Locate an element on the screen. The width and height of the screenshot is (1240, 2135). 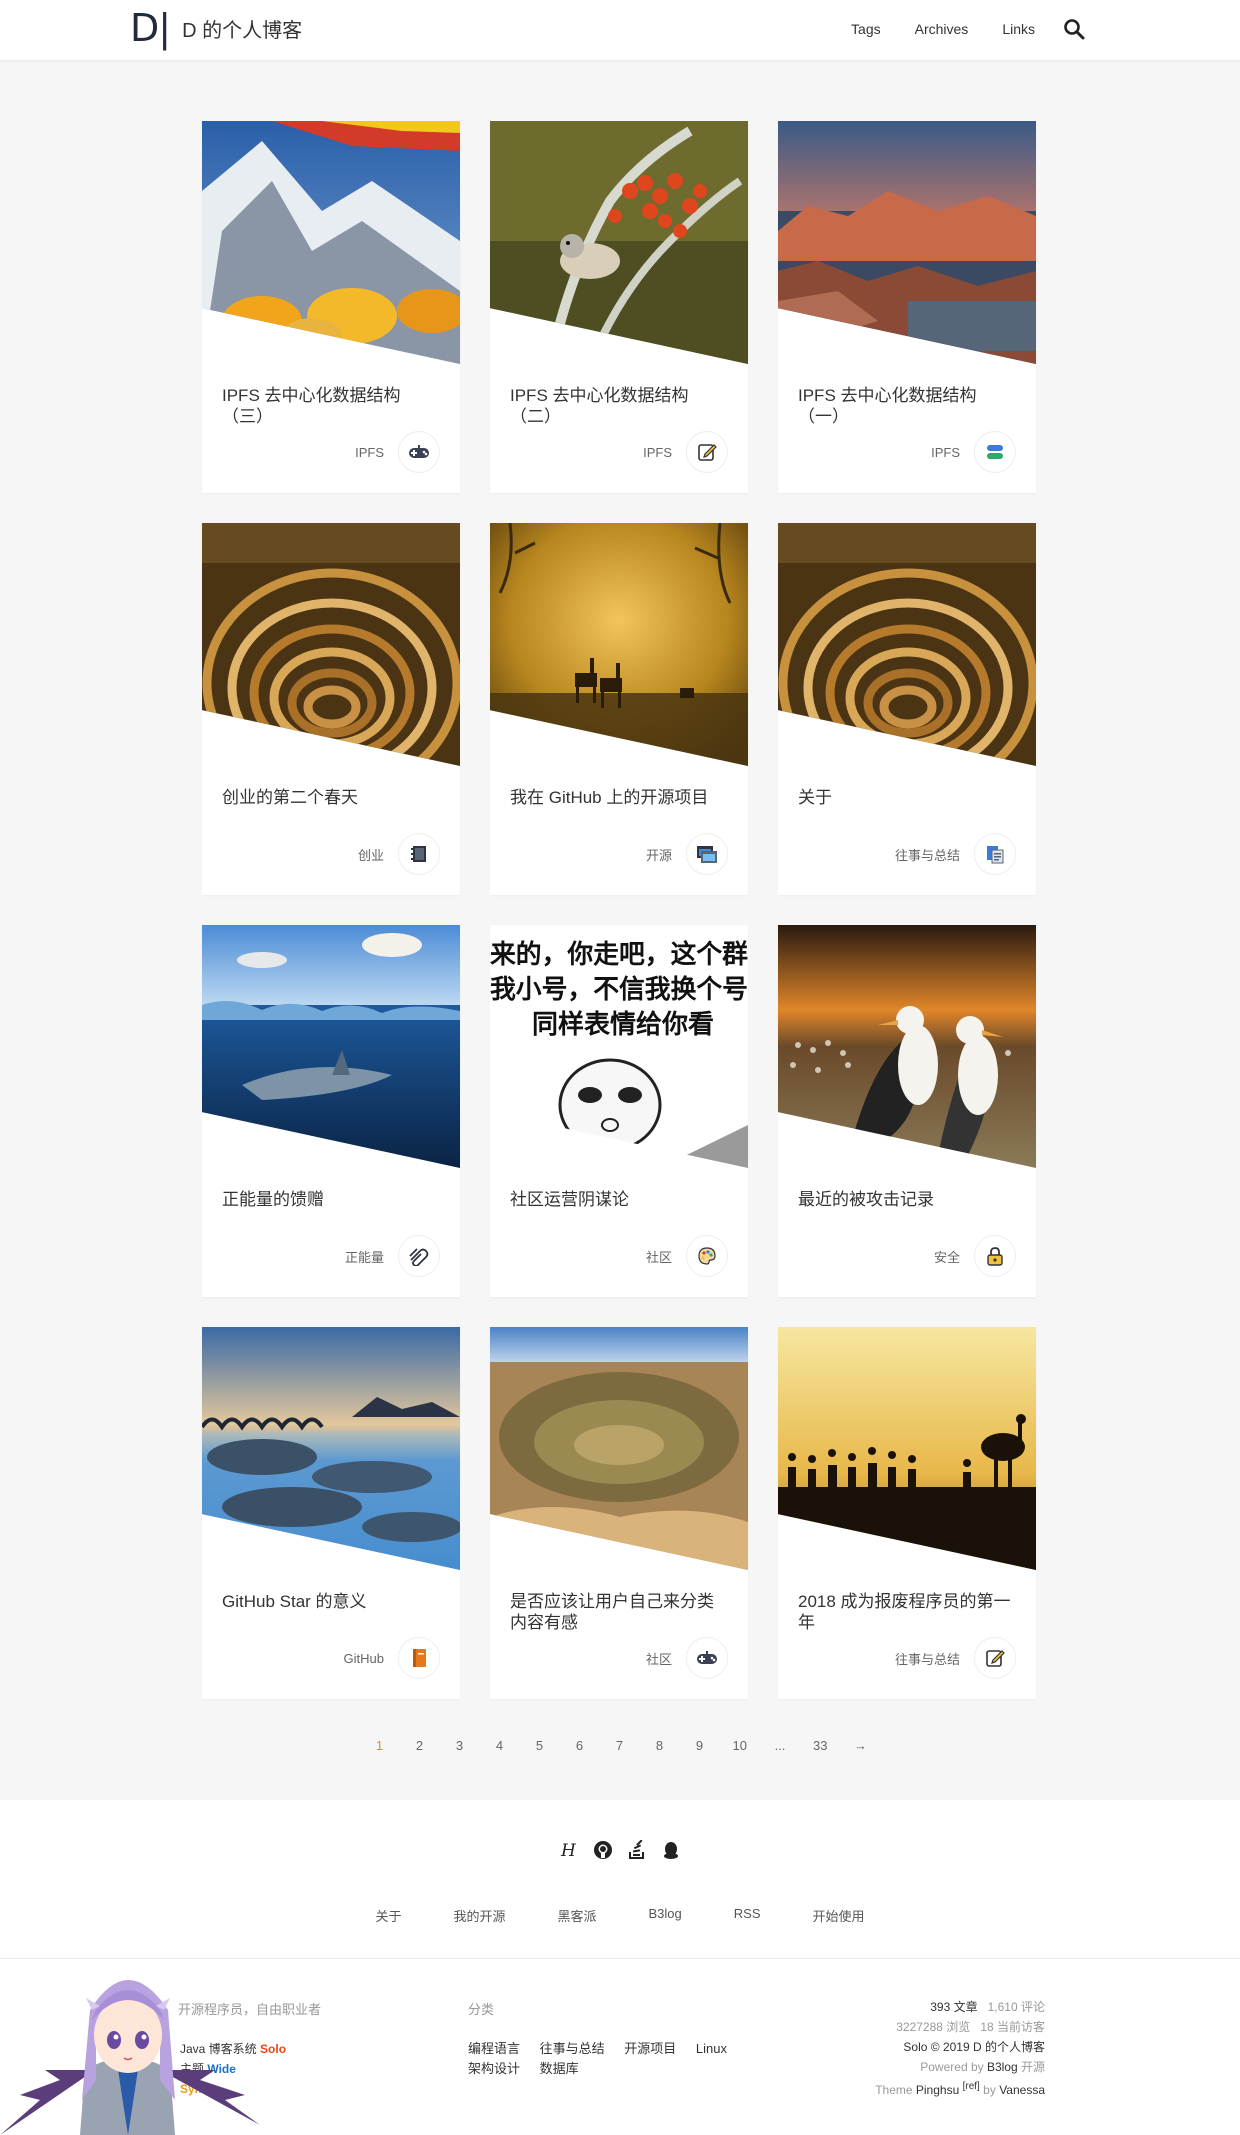
article-tag: 安全 is located at coordinates (947, 1256).